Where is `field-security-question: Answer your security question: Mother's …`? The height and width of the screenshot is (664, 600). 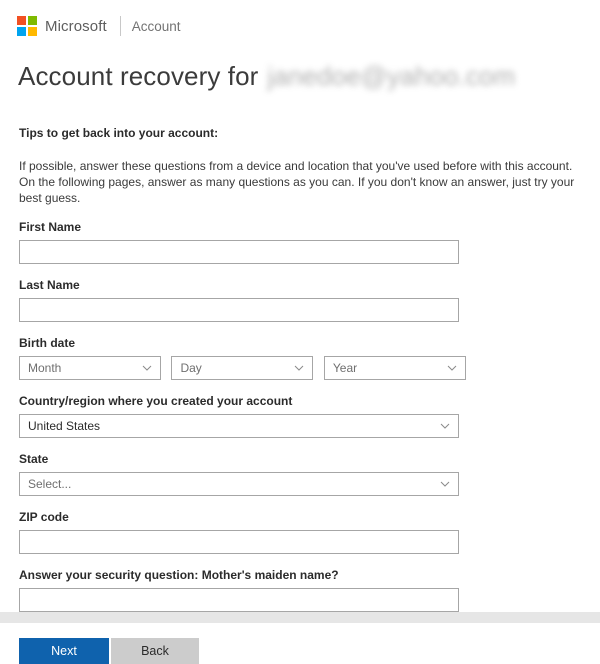
field-security-question: Answer your security question: Mother's … is located at coordinates (309, 590).